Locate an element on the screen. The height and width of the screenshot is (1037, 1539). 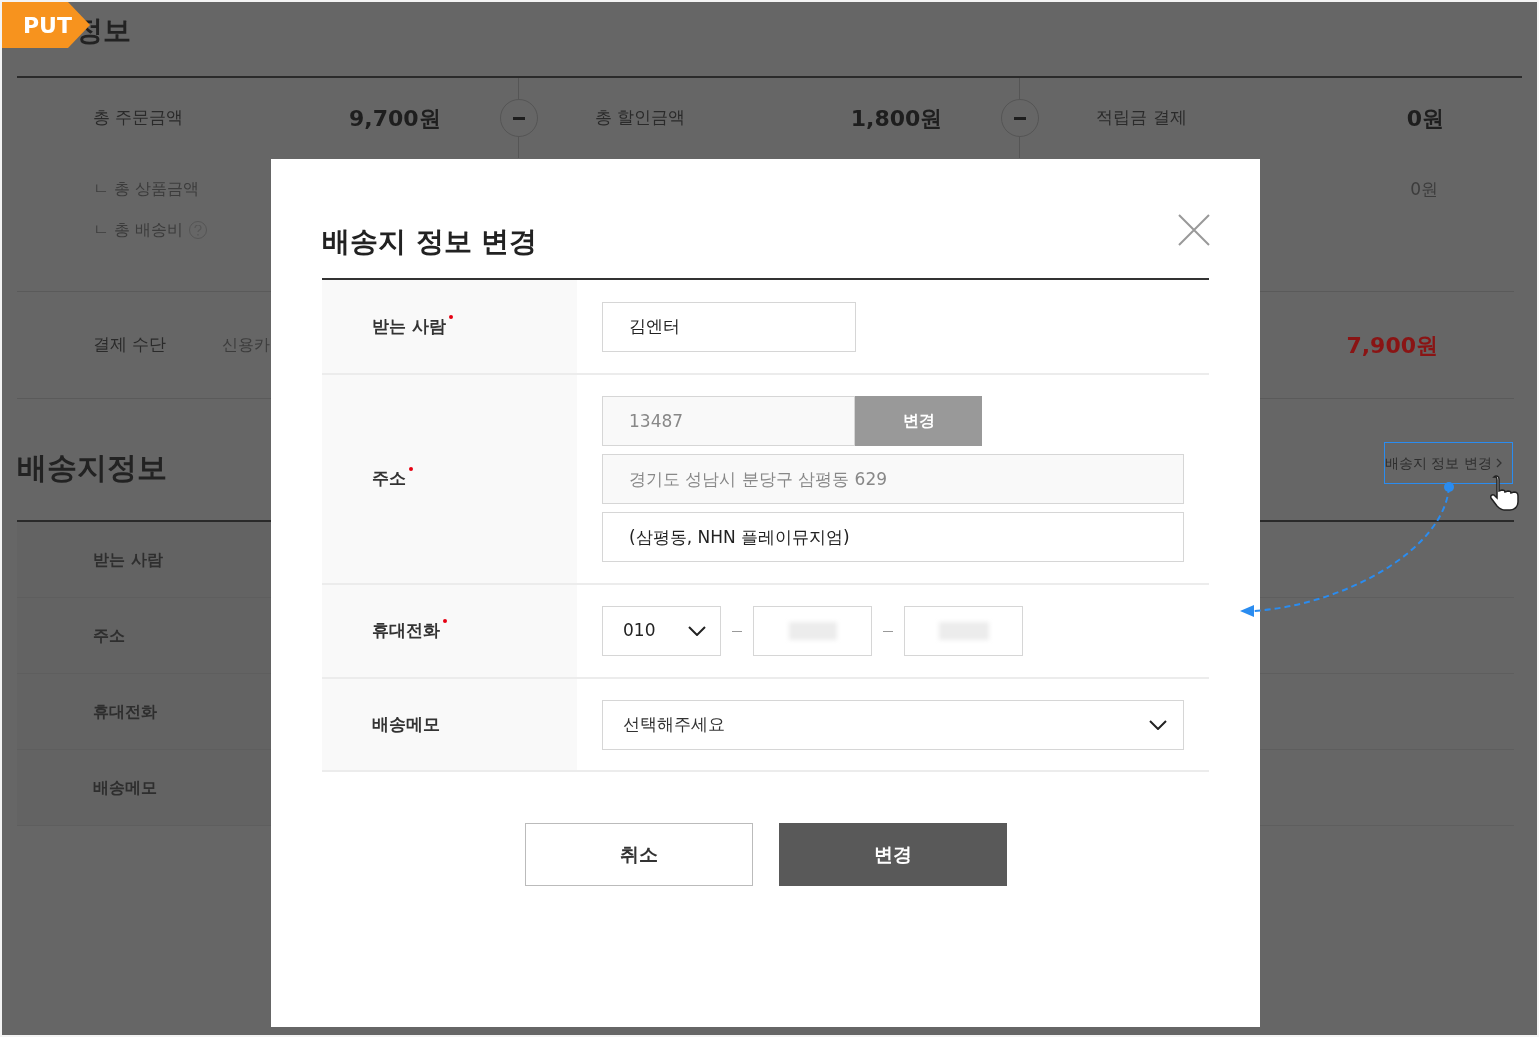
summary-label: 총 할인금액 is located at coordinates (640, 118).